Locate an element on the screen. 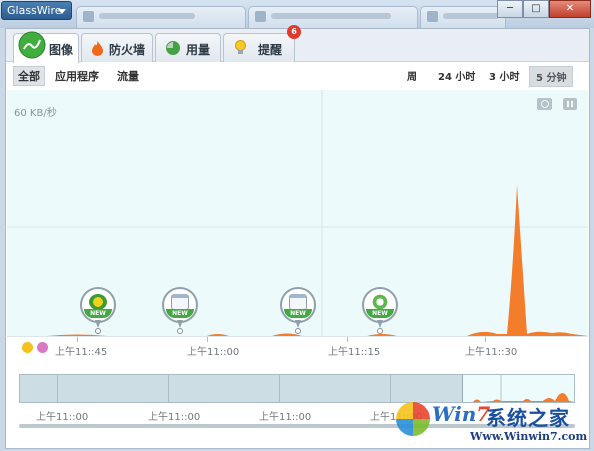 The image size is (594, 451). watermark-brand: Win7 is located at coordinates (461, 414).